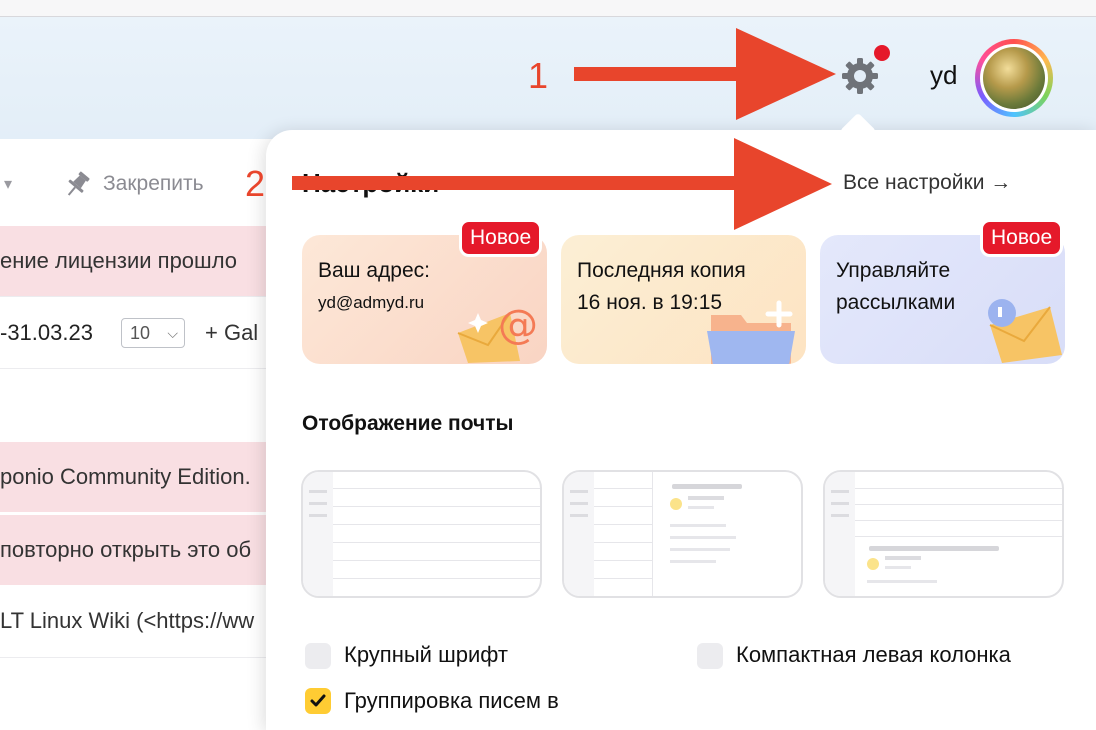  I want to click on envelope-hand-icon, so click(1025, 331).